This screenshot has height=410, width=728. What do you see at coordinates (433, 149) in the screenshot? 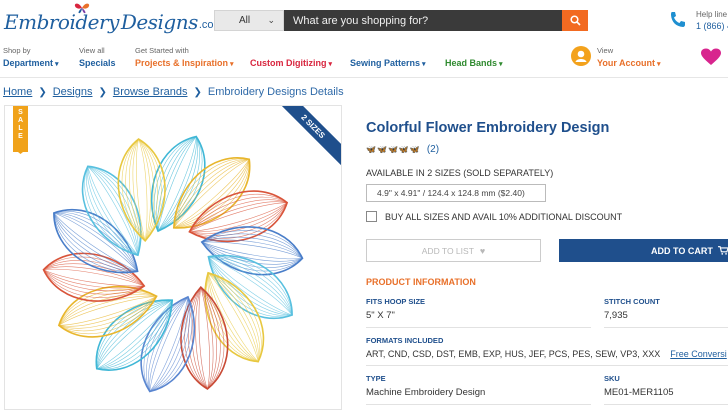
I see `review-count: (2)` at bounding box center [433, 149].